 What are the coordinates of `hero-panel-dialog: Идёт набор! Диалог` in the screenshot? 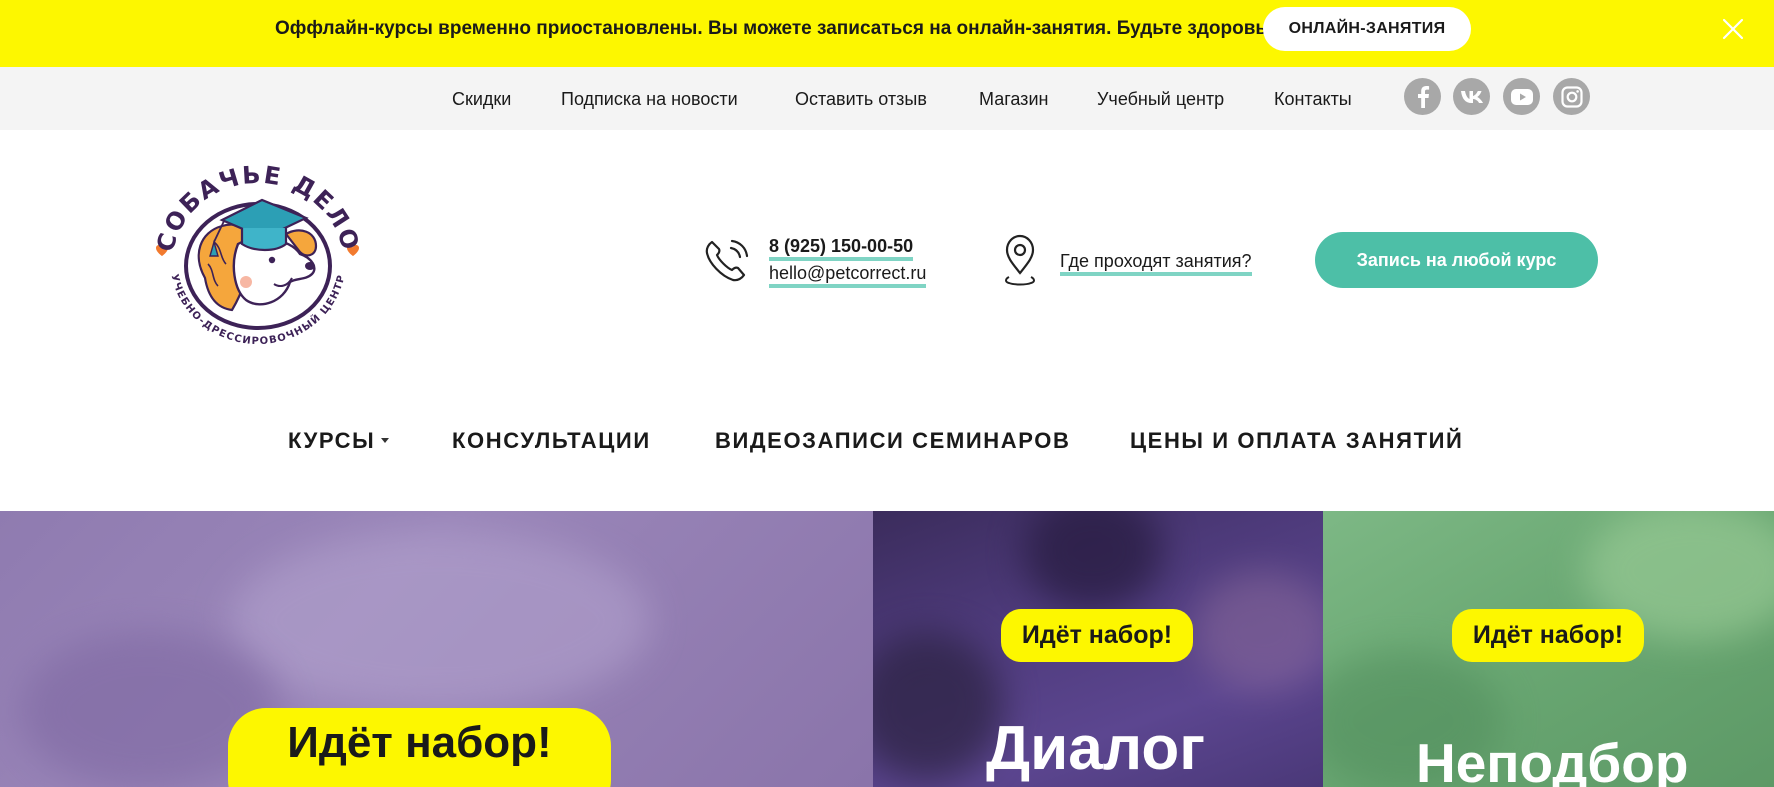 It's located at (1098, 649).